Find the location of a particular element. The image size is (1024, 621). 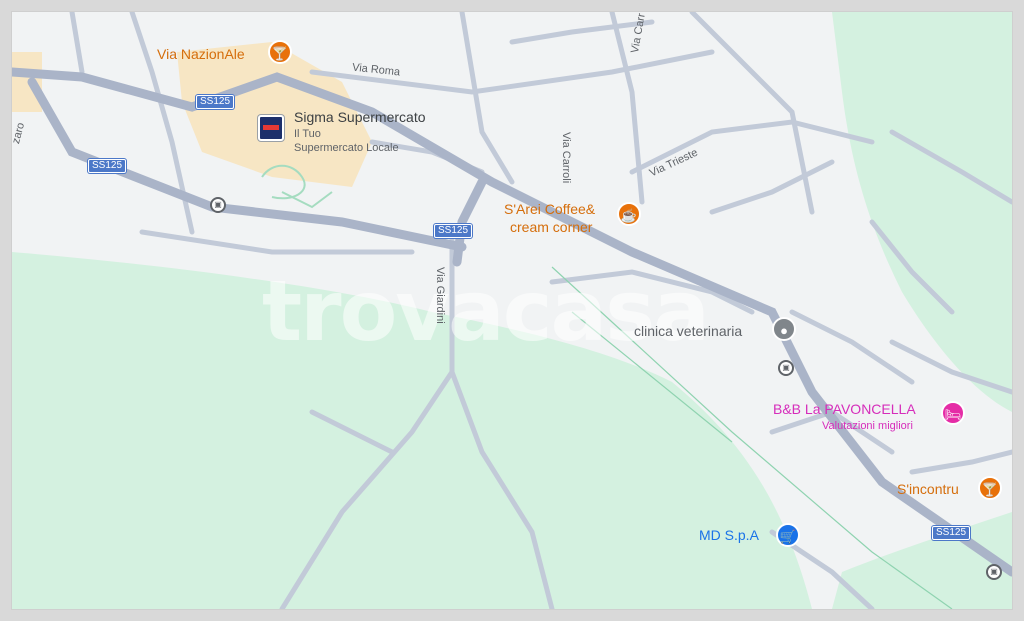

urban-zone-west is located at coordinates (27, 82).